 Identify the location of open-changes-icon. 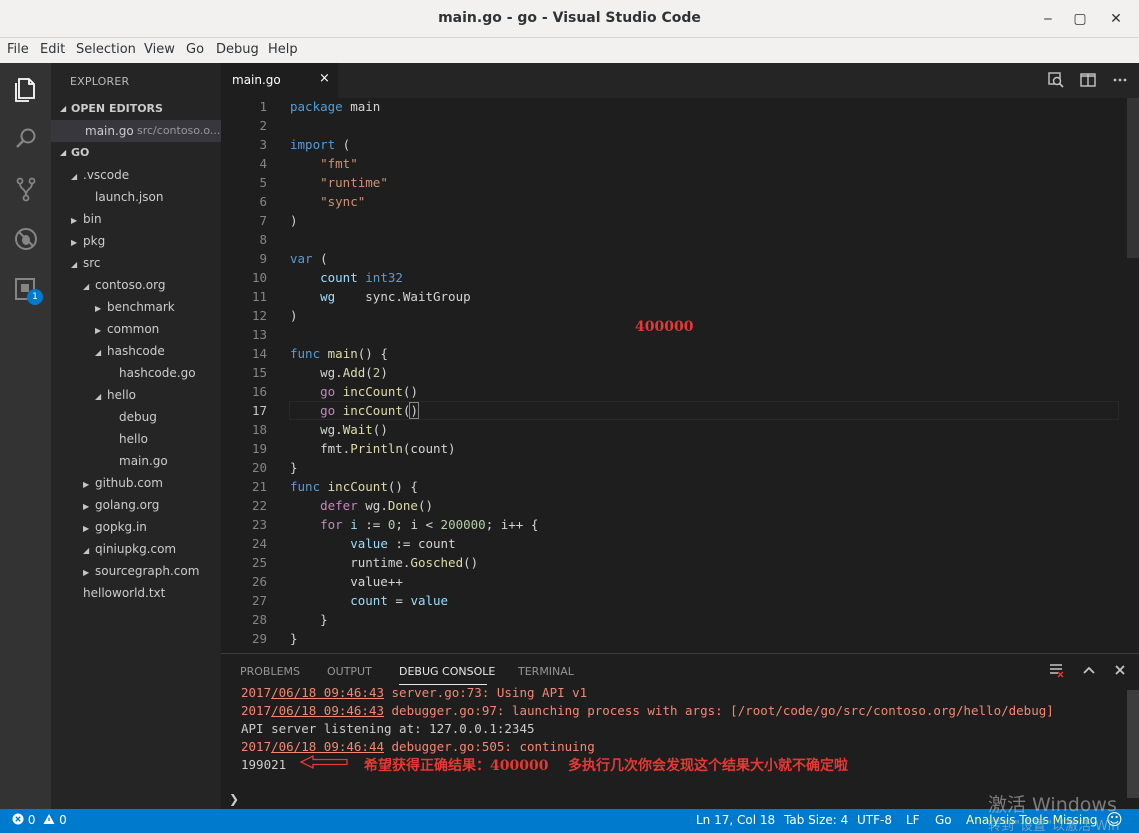
(1056, 80).